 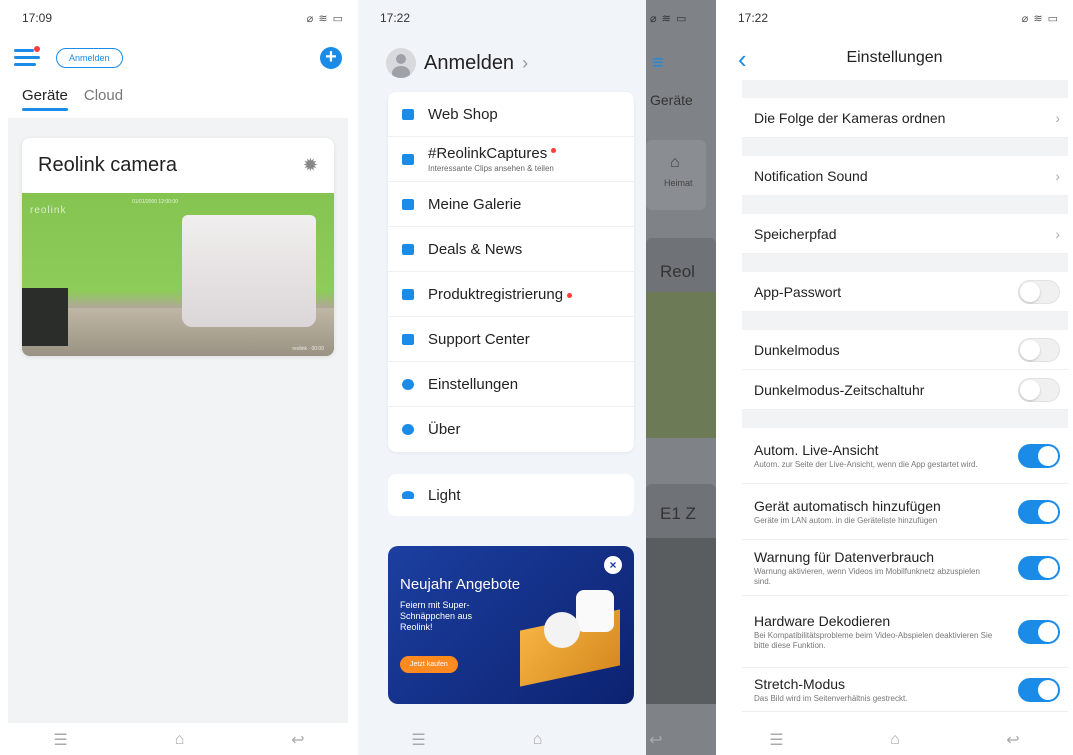 I want to click on menu-icon, so click(x=27, y=56).